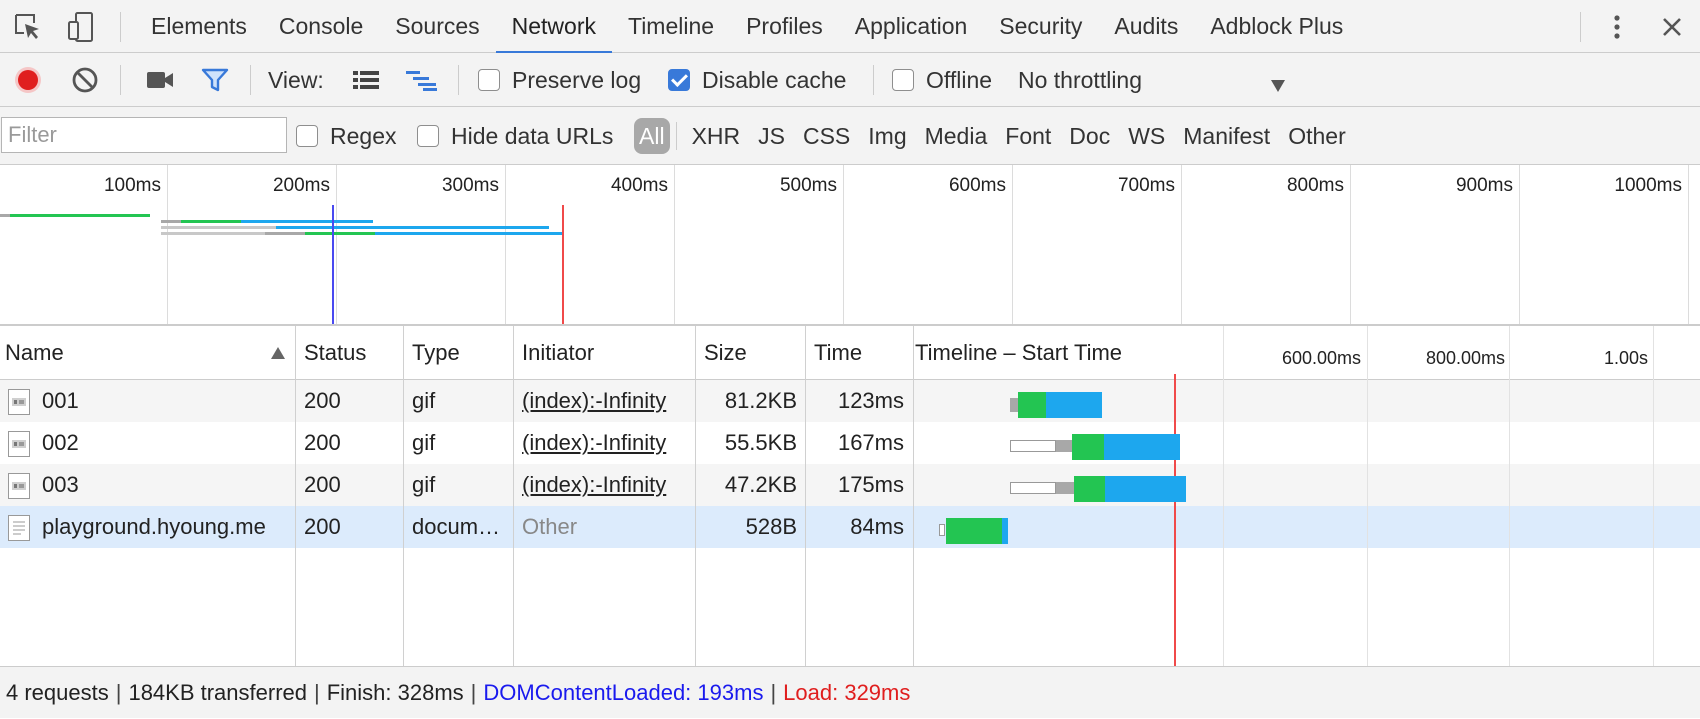  I want to click on type-filter-media: Media, so click(956, 136).